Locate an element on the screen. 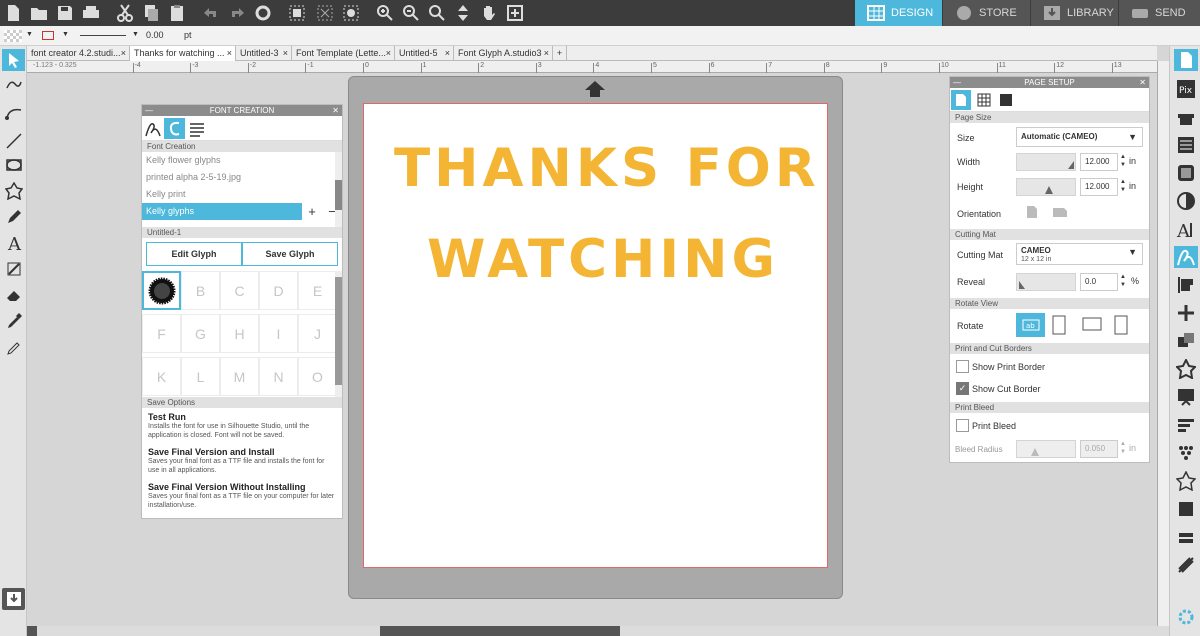 The height and width of the screenshot is (636, 1200). eyedropper-icon is located at coordinates (13, 321).